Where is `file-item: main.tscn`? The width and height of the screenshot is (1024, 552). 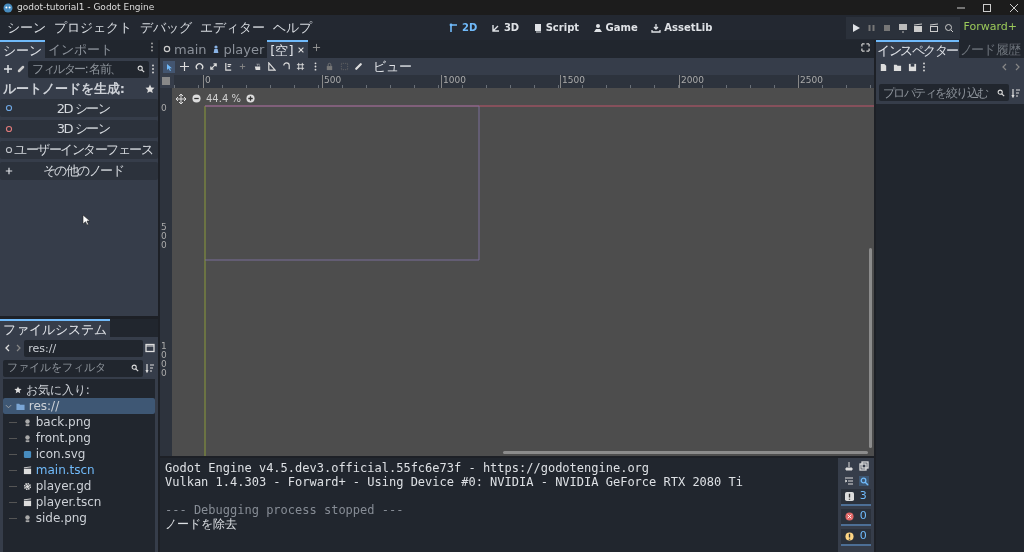 file-item: main.tscn is located at coordinates (79, 470).